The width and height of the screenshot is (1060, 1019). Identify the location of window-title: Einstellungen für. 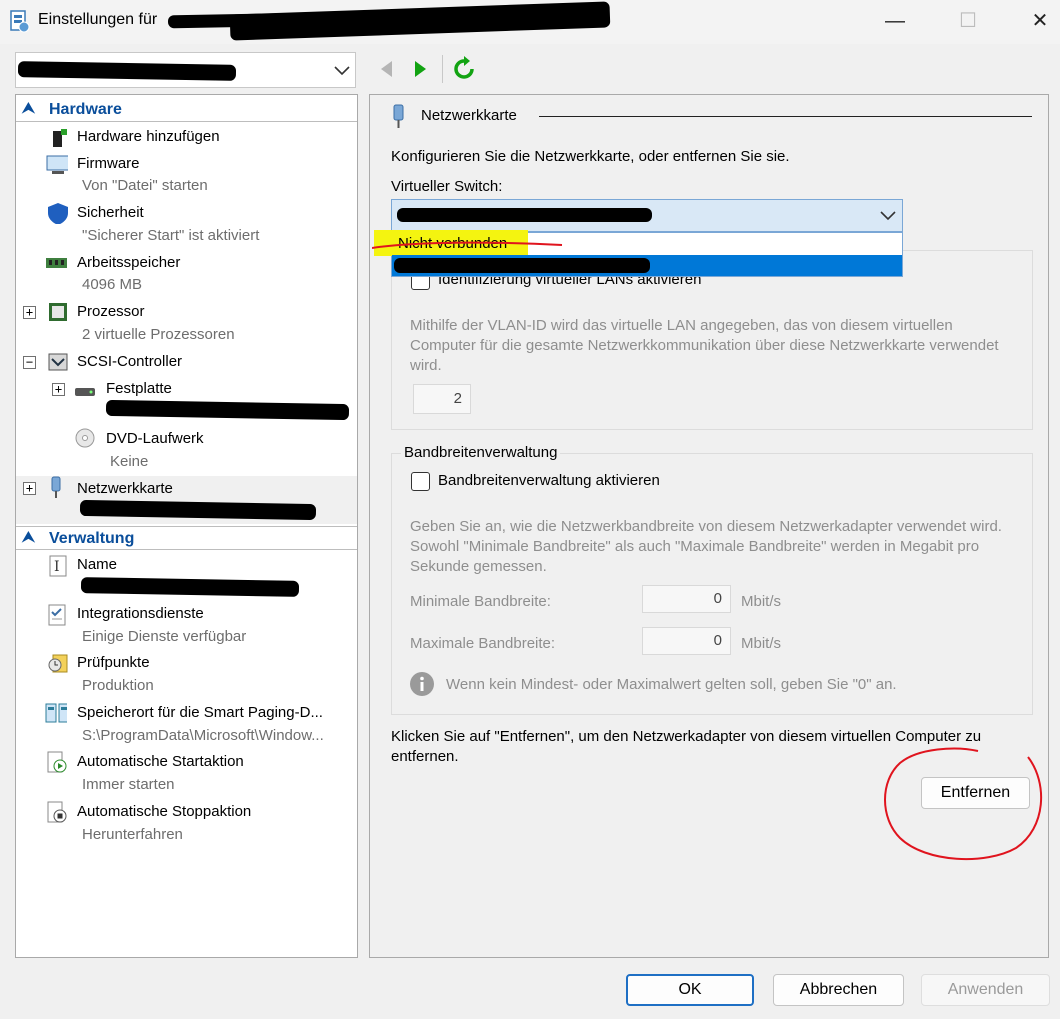
(98, 19).